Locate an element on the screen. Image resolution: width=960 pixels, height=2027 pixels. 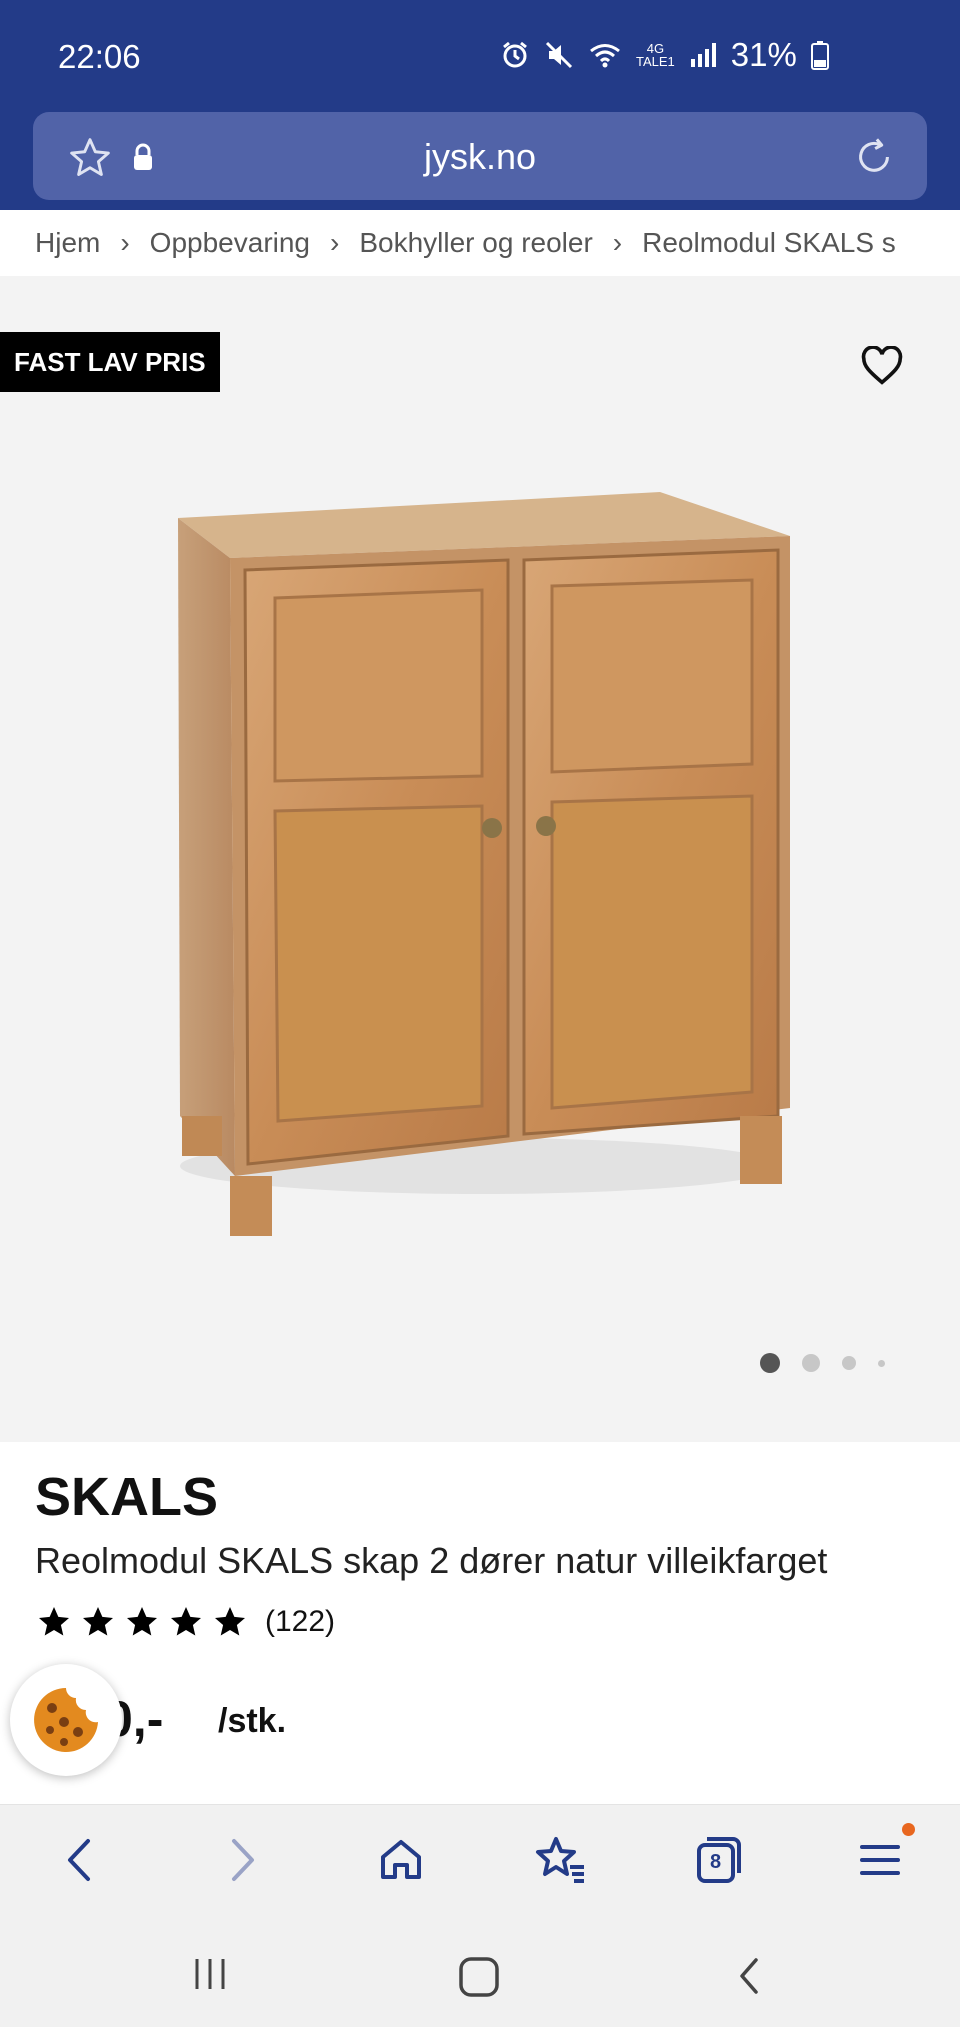
home-button-icon is located at coordinates (479, 1977).